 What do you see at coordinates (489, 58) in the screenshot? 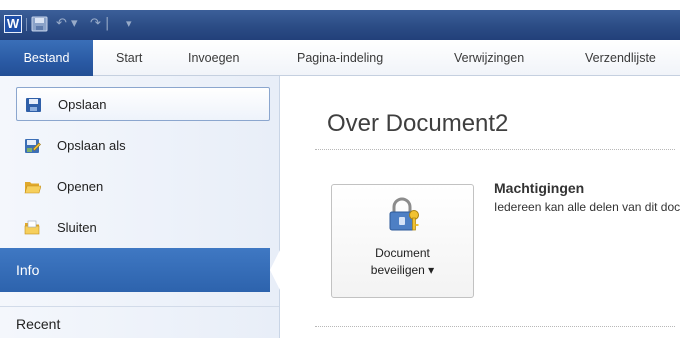
I see `tab-verwijzingen: Verwijzingen` at bounding box center [489, 58].